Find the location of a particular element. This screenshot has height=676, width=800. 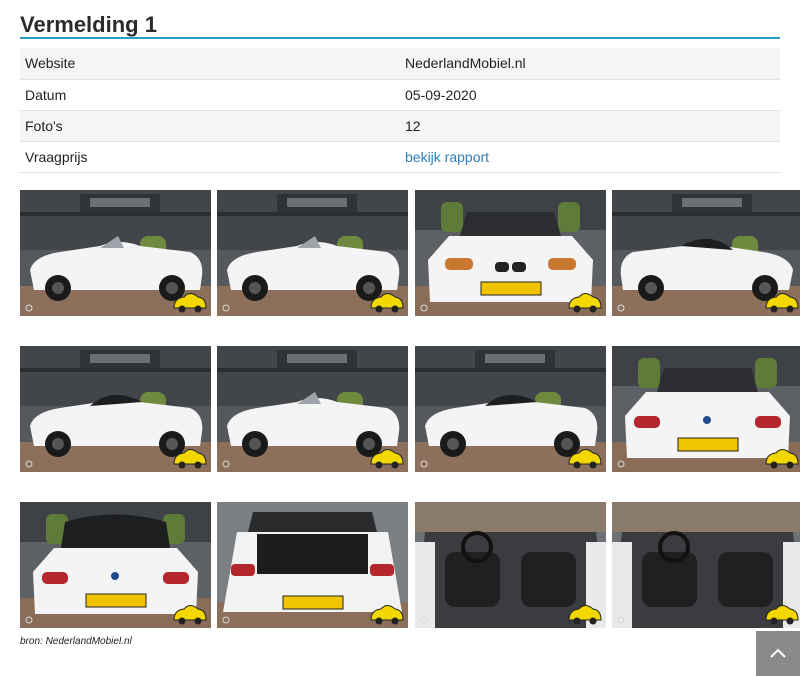

table-row: Datum 05-09-2020 is located at coordinates (400, 95).